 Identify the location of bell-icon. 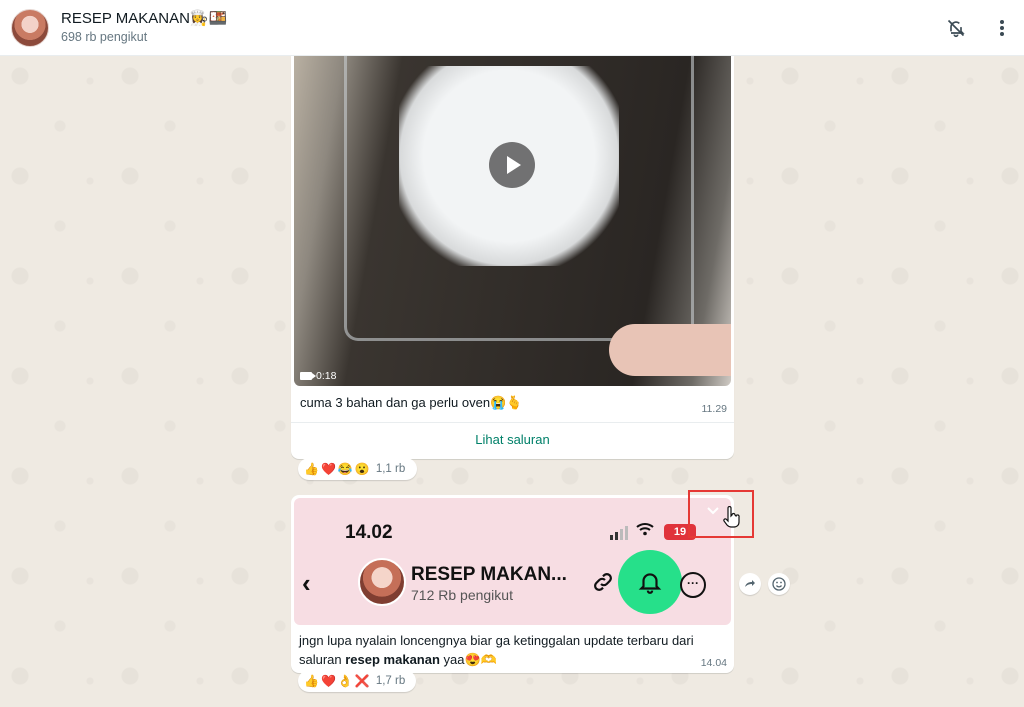
(650, 583).